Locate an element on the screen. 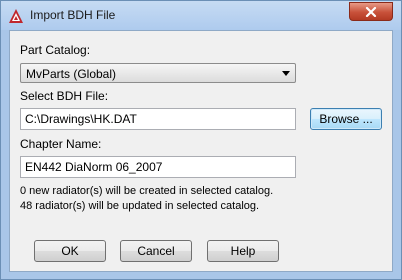 The width and height of the screenshot is (402, 280). close-button is located at coordinates (371, 11).